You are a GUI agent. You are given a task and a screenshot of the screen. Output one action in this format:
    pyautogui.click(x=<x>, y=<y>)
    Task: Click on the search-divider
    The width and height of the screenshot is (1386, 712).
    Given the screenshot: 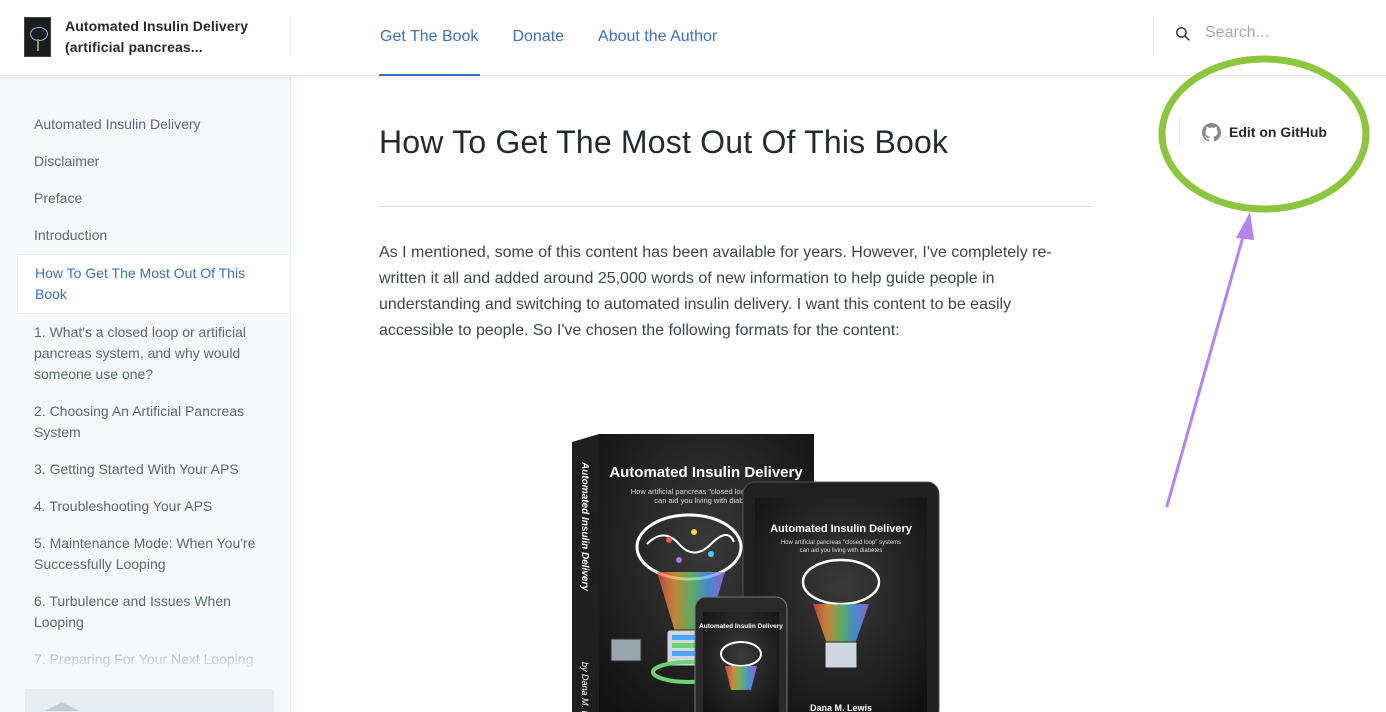 What is the action you would take?
    pyautogui.click(x=1153, y=36)
    